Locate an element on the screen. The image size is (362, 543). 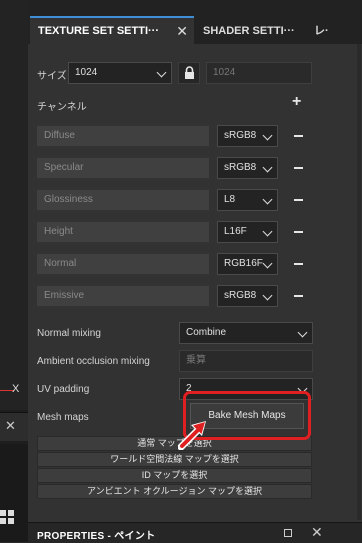
tab-label: TEXTURE SET SETTI··· is located at coordinates (98, 31).